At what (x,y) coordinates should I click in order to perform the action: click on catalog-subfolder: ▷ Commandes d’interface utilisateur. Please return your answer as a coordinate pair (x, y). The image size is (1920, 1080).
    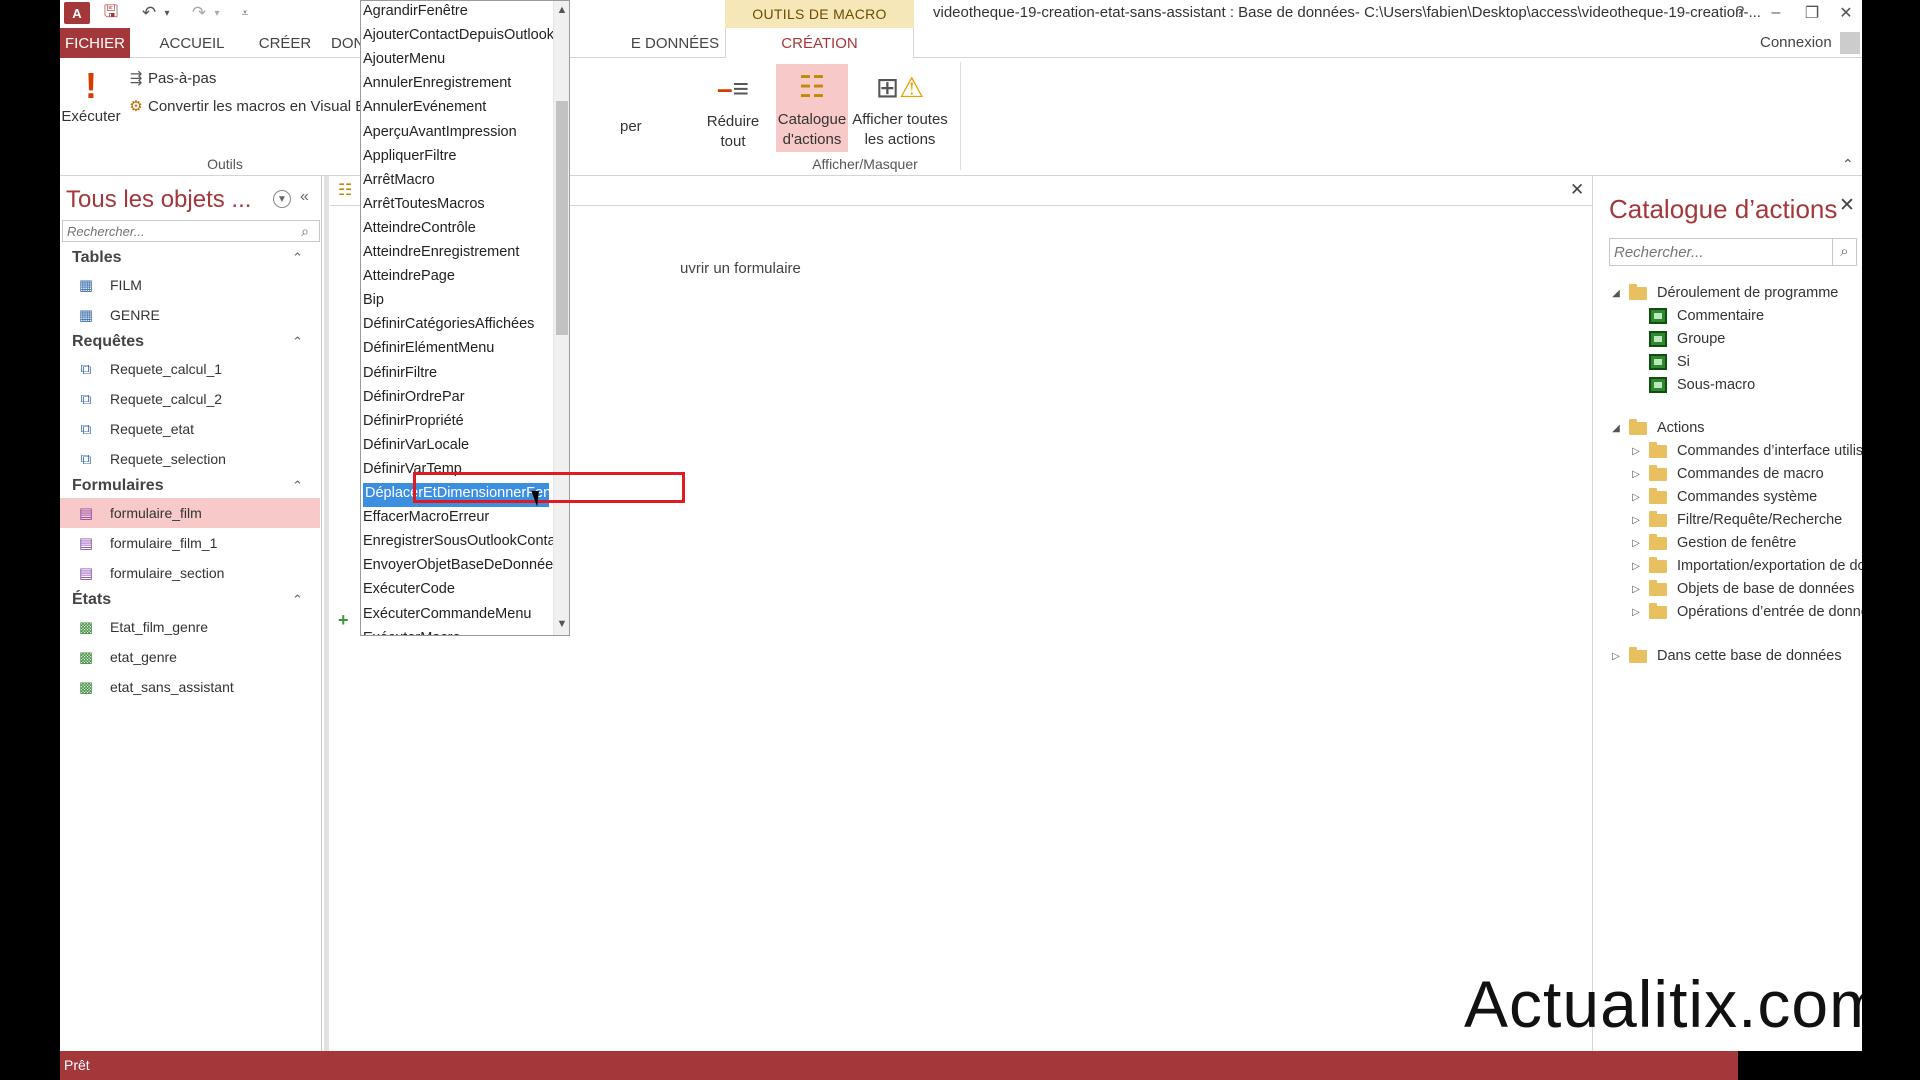
    Looking at the image, I should click on (1745, 451).